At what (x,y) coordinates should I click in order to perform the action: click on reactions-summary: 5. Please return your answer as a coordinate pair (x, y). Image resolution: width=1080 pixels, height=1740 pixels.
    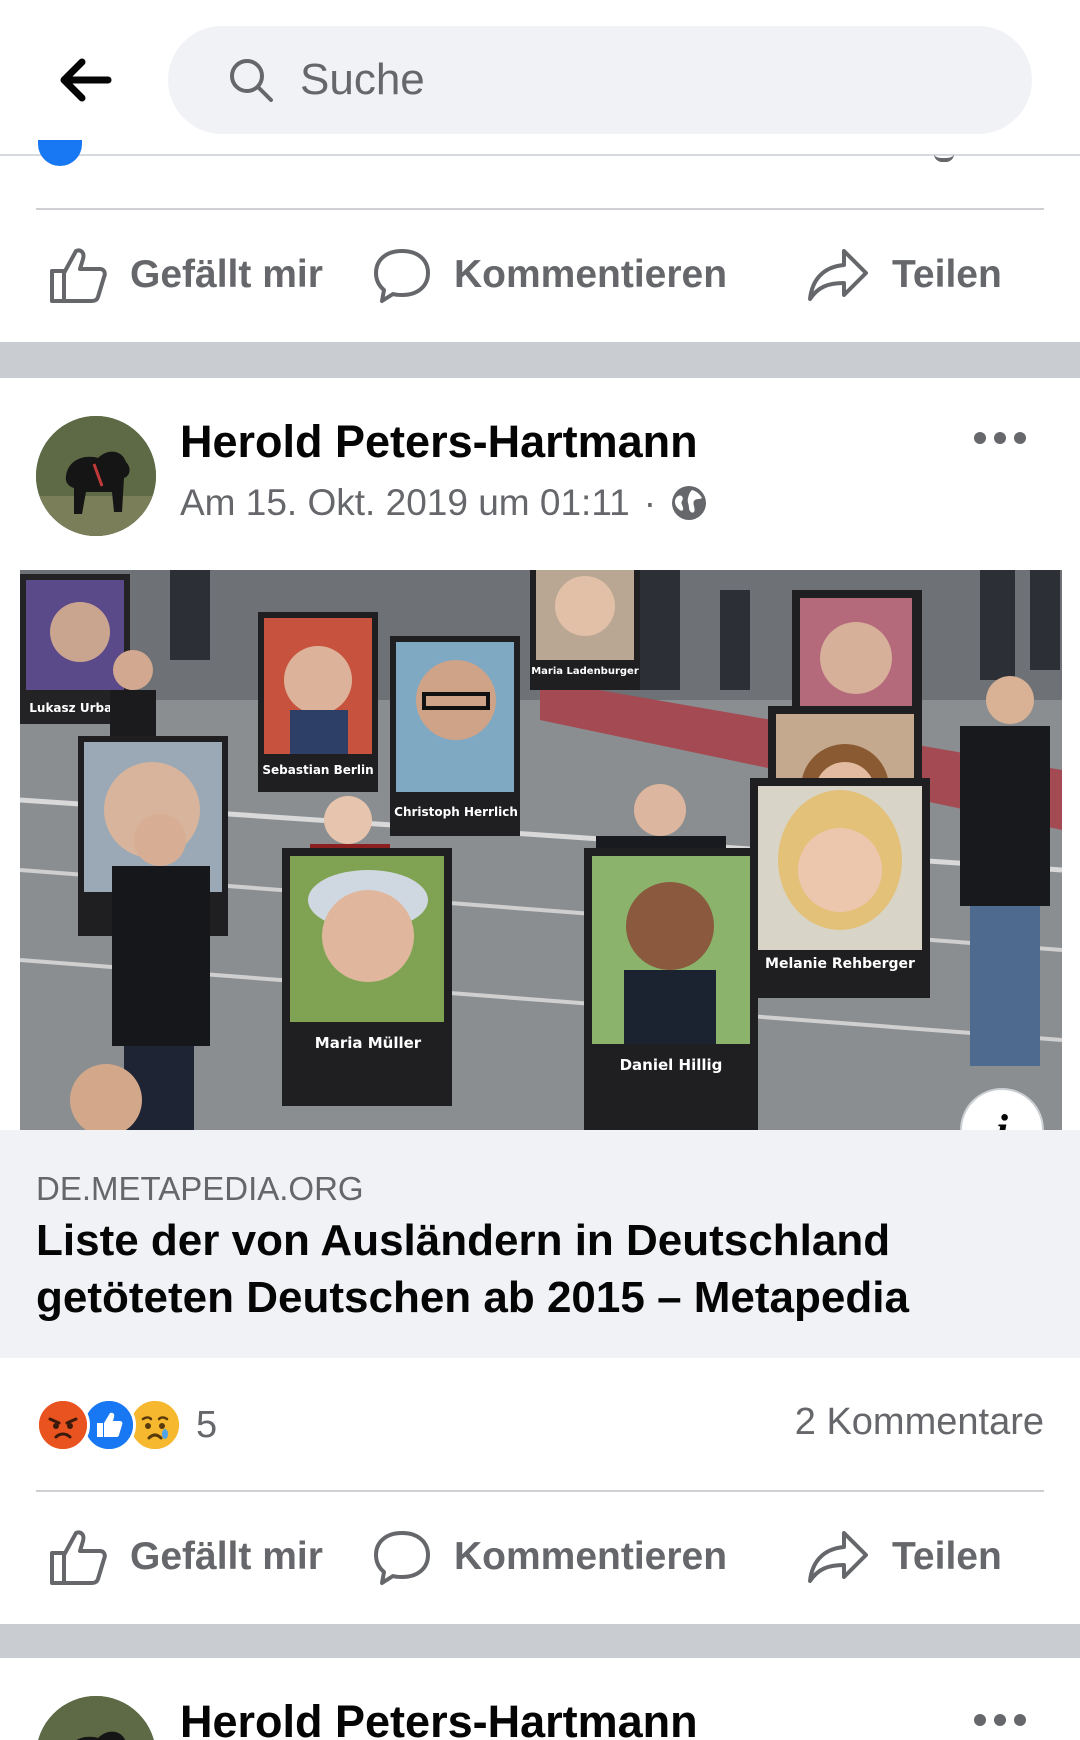
    Looking at the image, I should click on (126, 1425).